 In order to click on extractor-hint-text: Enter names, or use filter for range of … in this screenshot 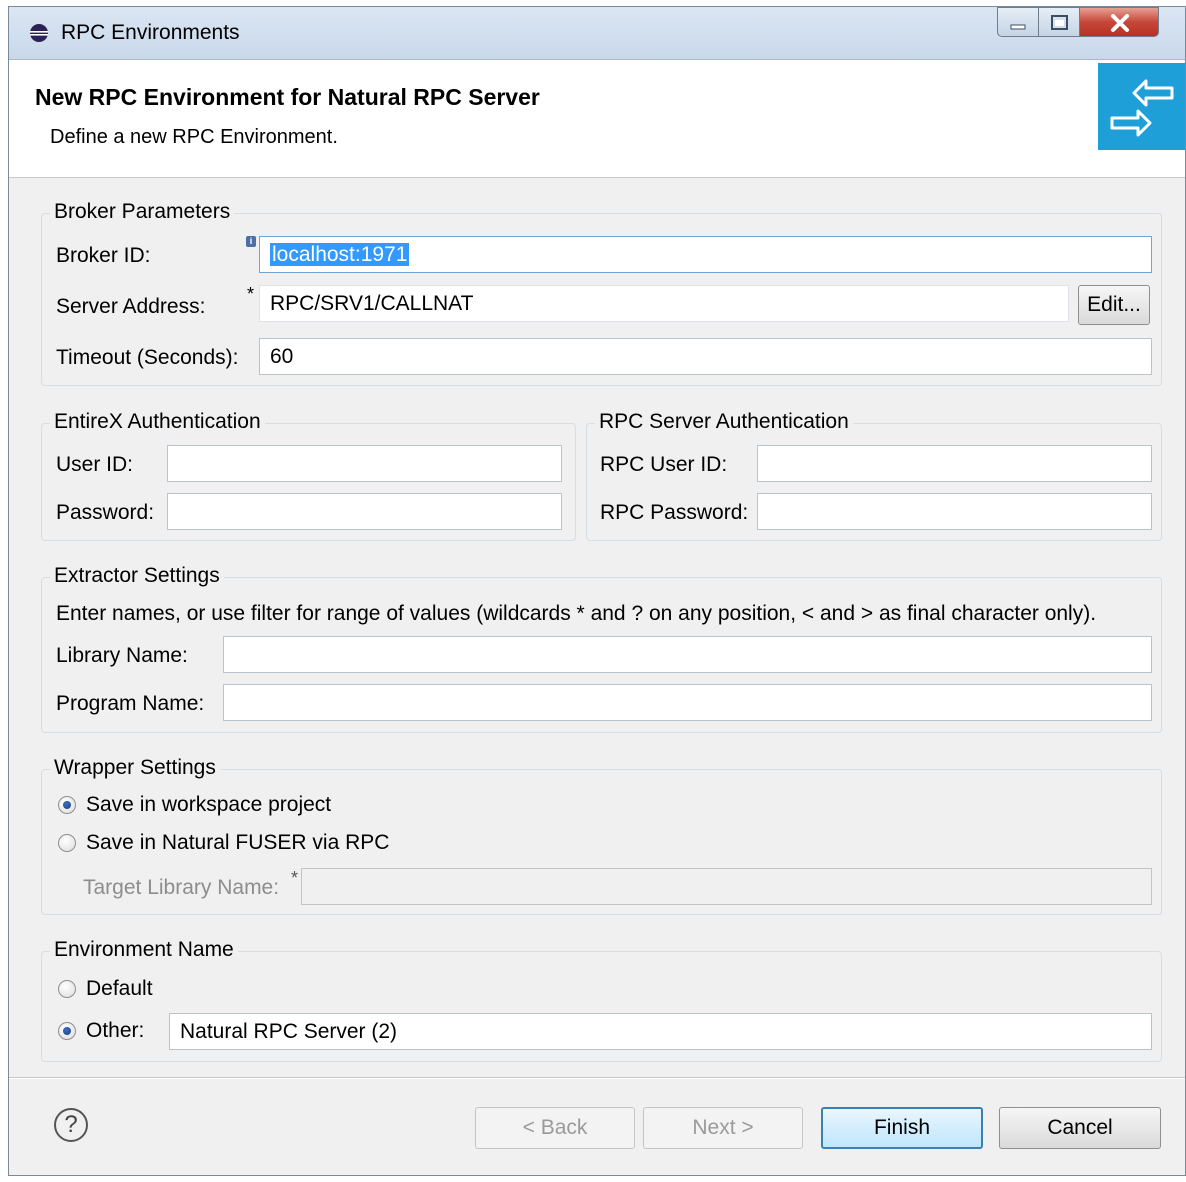, I will do `click(576, 613)`.